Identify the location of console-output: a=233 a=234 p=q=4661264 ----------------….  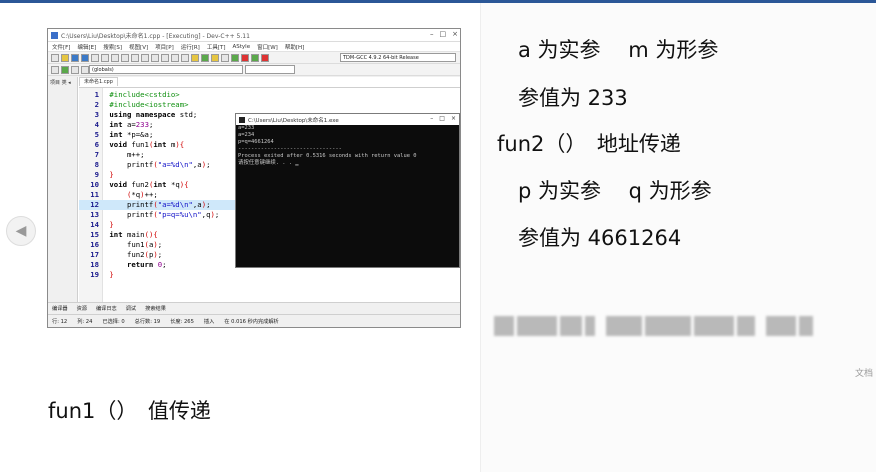
(347, 146).